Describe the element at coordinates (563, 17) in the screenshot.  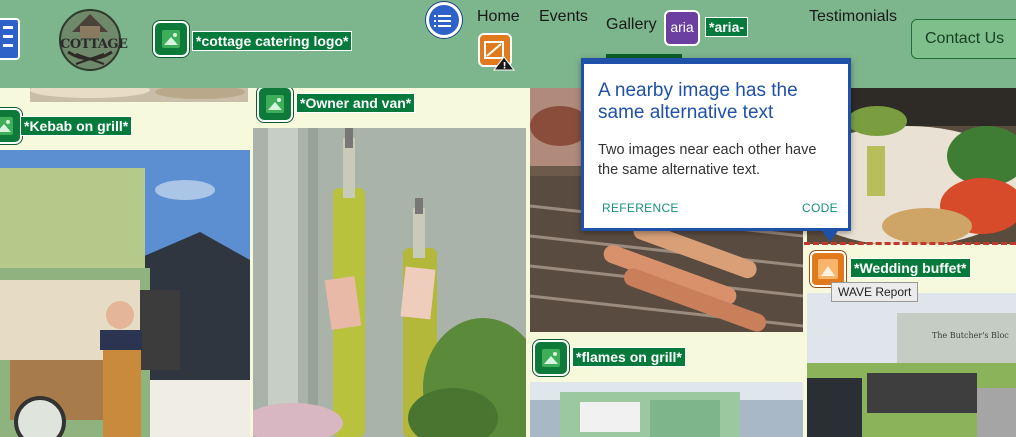
I see `nav-events: Events` at that location.